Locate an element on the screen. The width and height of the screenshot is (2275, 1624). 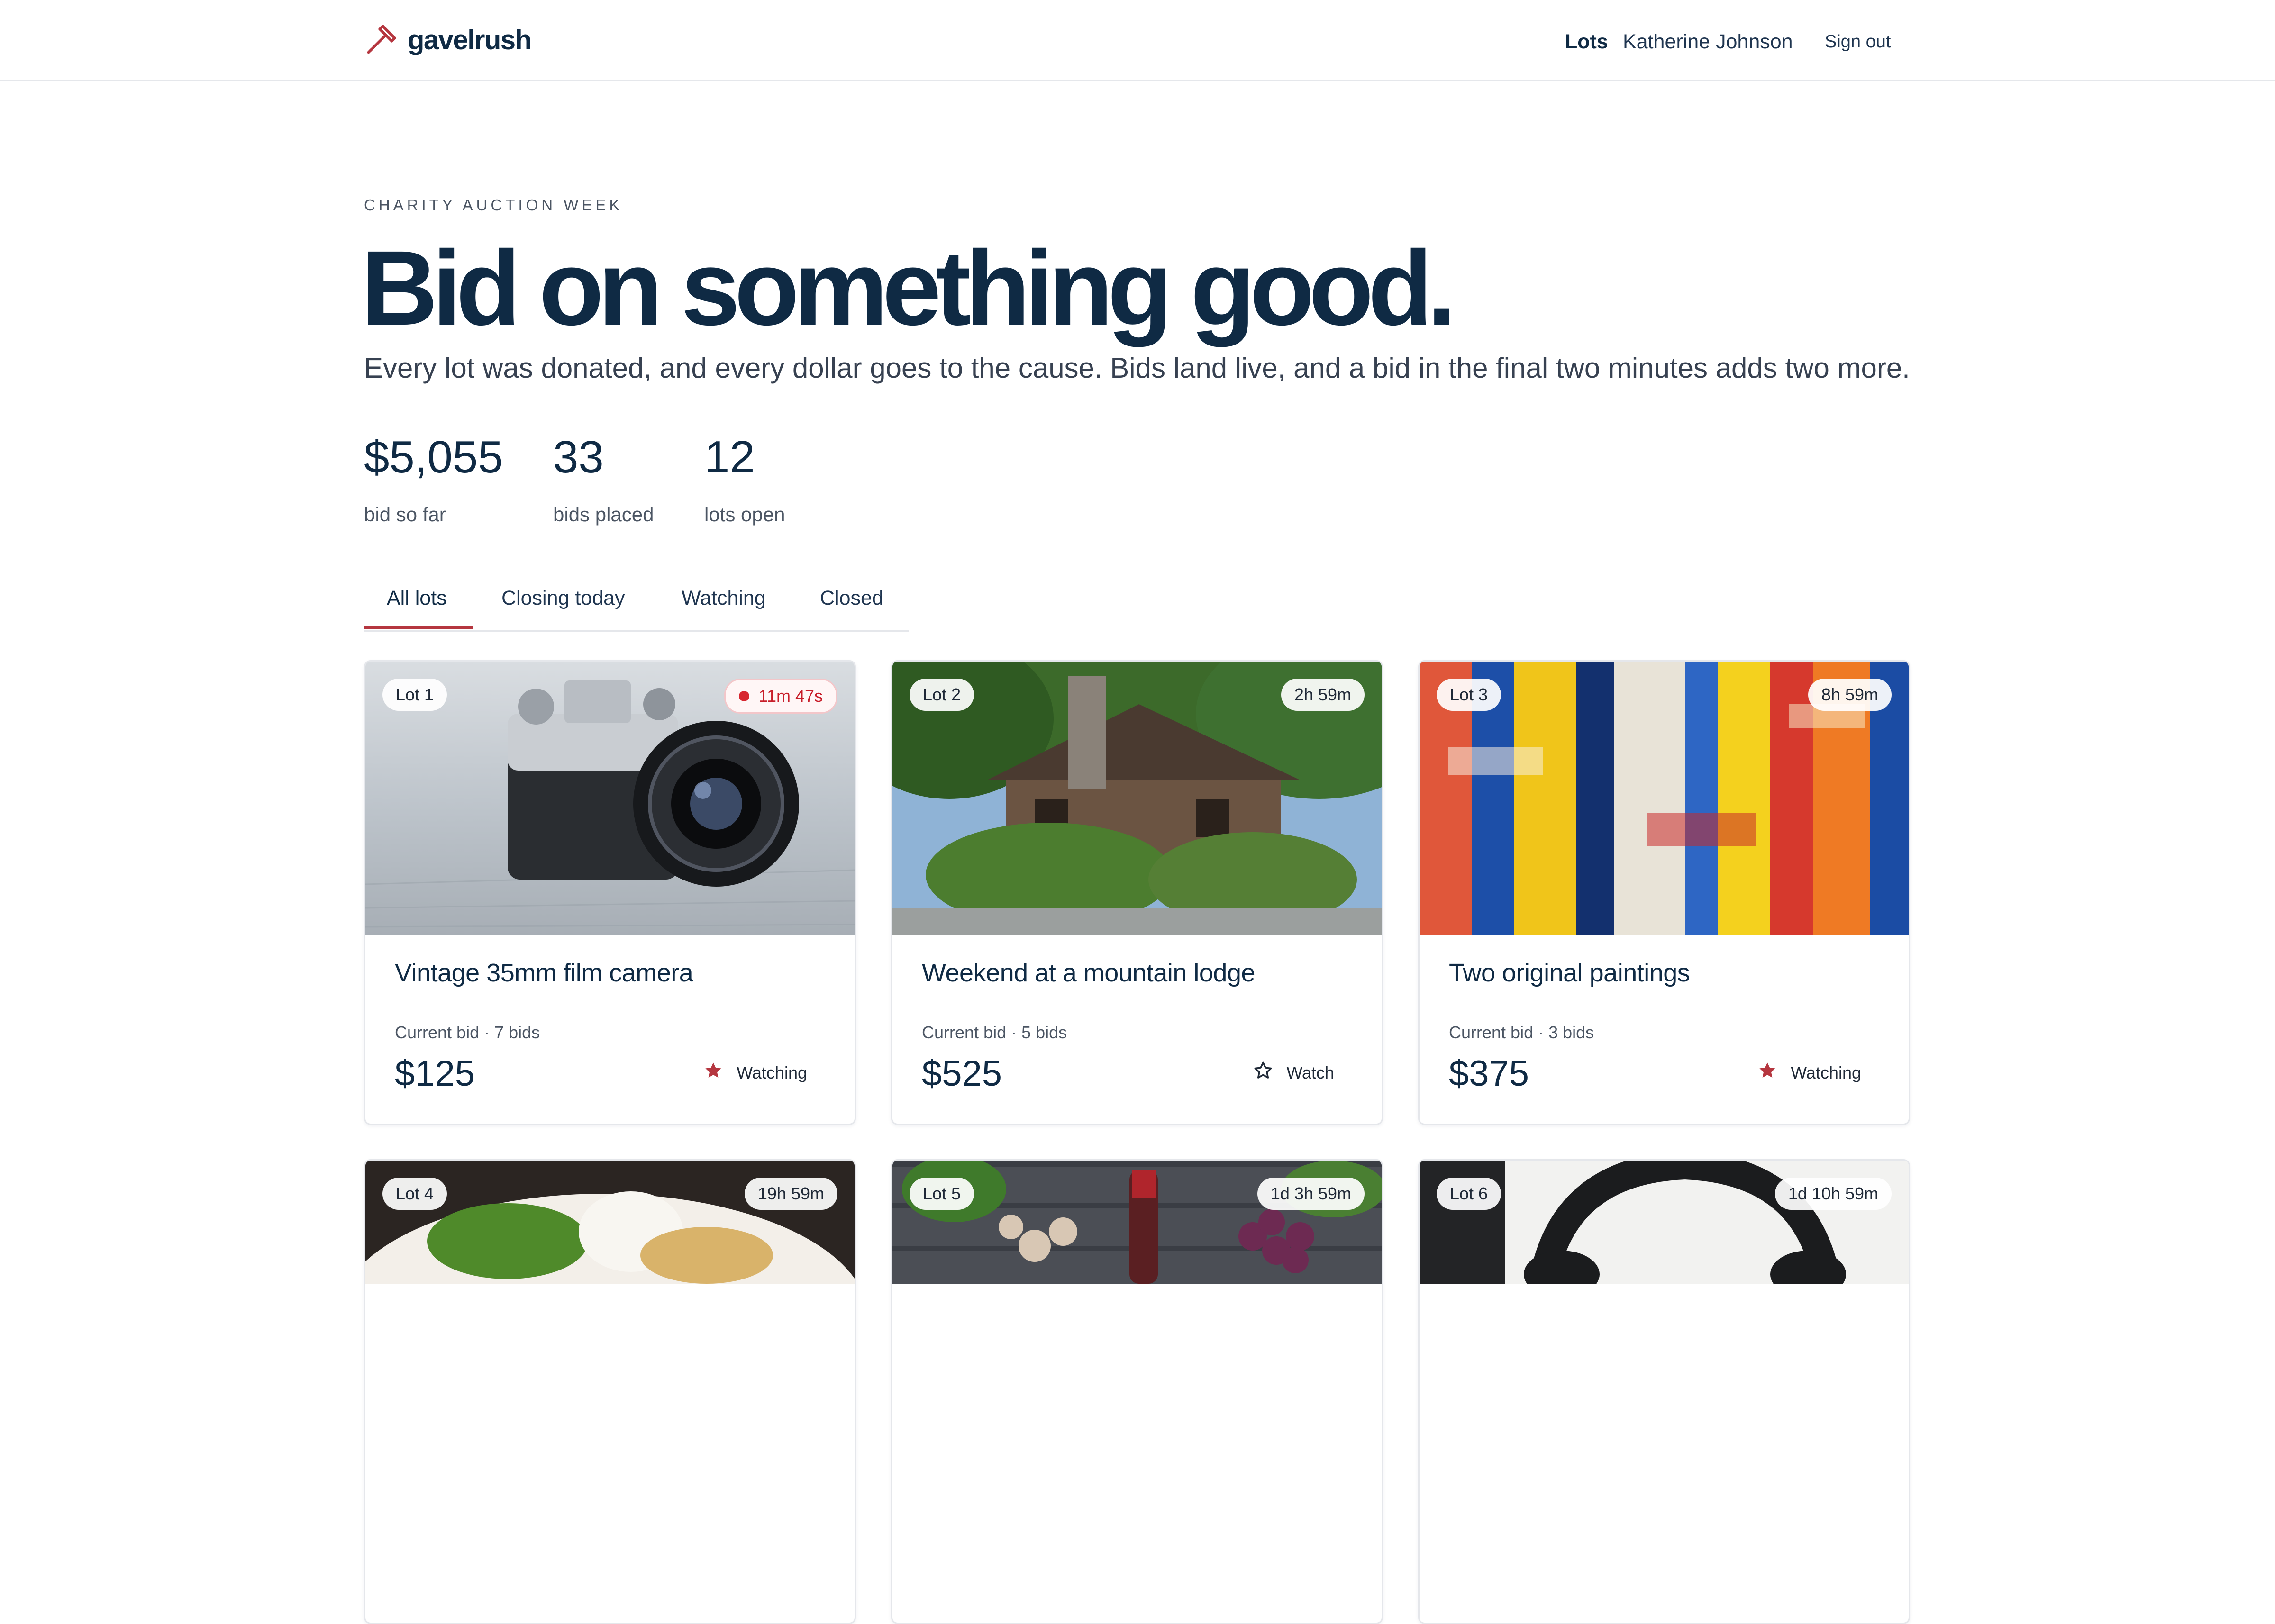
lot-number-badge: Lot 4 is located at coordinates (414, 1194).